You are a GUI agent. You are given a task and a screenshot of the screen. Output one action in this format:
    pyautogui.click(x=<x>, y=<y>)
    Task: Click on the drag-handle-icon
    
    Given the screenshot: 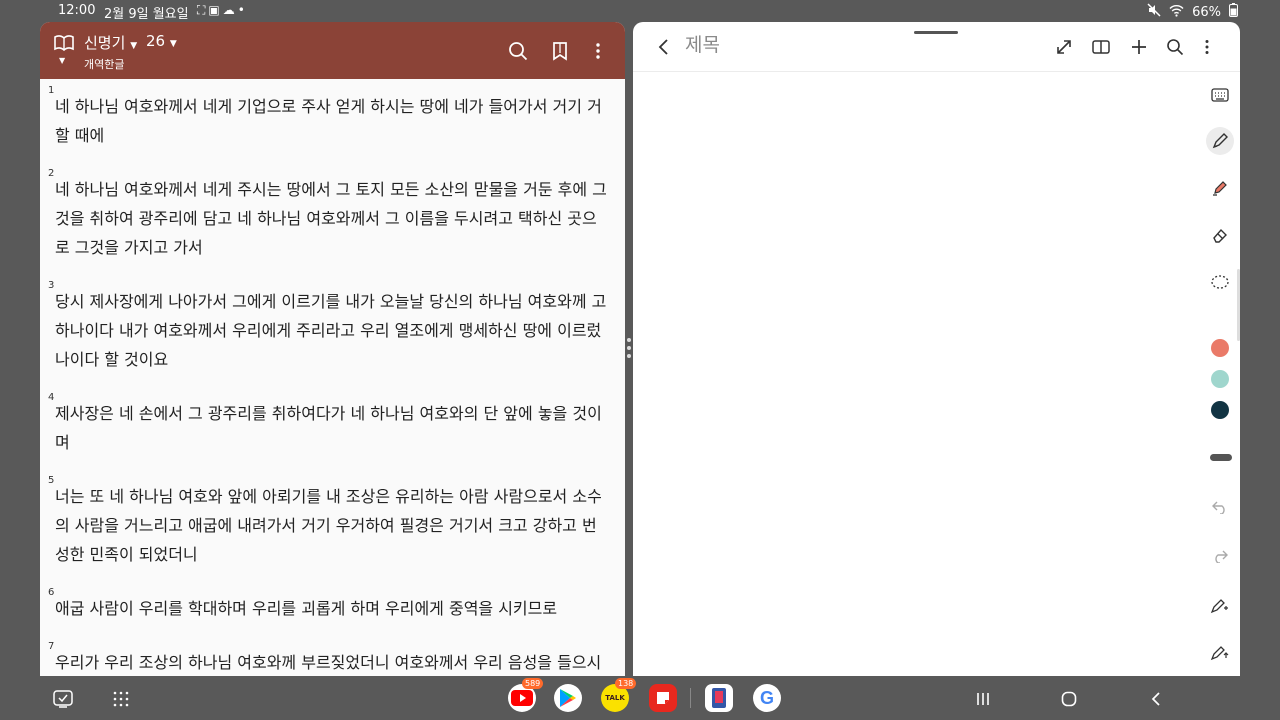 What is the action you would take?
    pyautogui.click(x=629, y=348)
    